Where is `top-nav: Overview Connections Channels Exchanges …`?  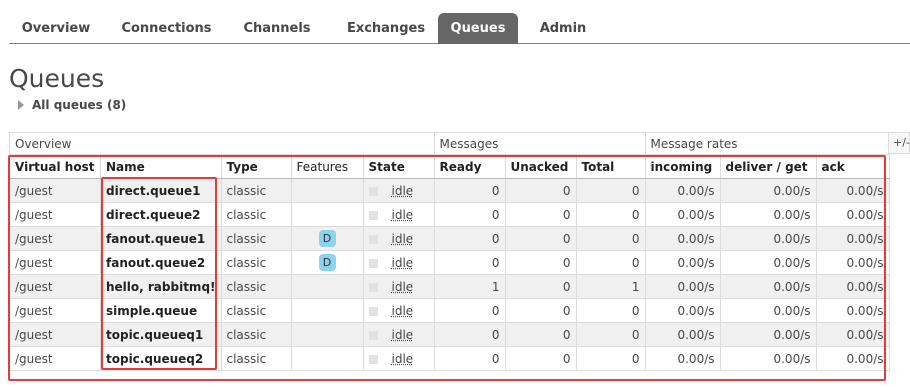
top-nav: Overview Connections Channels Exchanges … is located at coordinates (459, 28).